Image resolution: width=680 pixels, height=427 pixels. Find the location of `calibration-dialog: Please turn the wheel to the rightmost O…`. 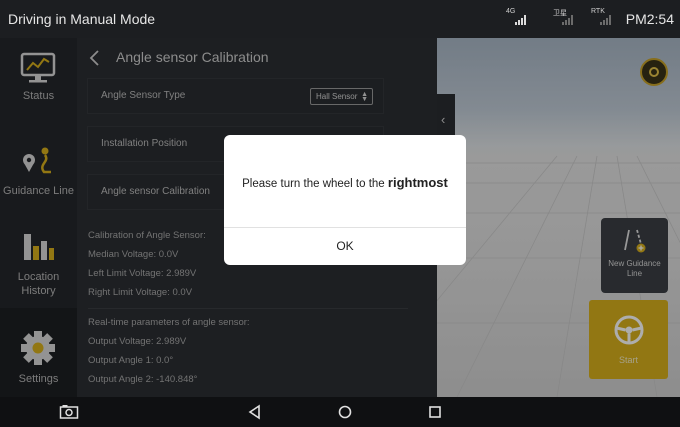

calibration-dialog: Please turn the wheel to the rightmost O… is located at coordinates (345, 200).